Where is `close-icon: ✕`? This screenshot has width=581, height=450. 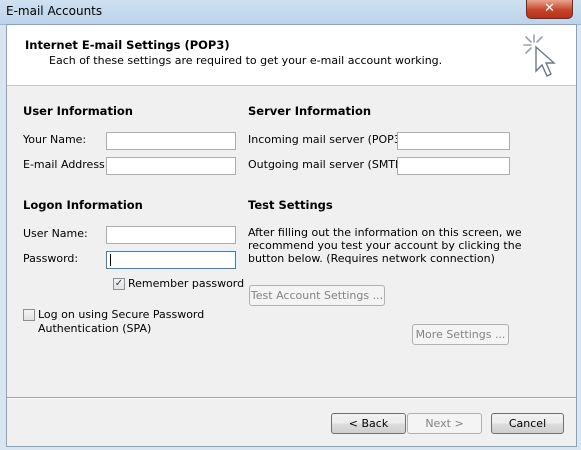 close-icon: ✕ is located at coordinates (549, 8).